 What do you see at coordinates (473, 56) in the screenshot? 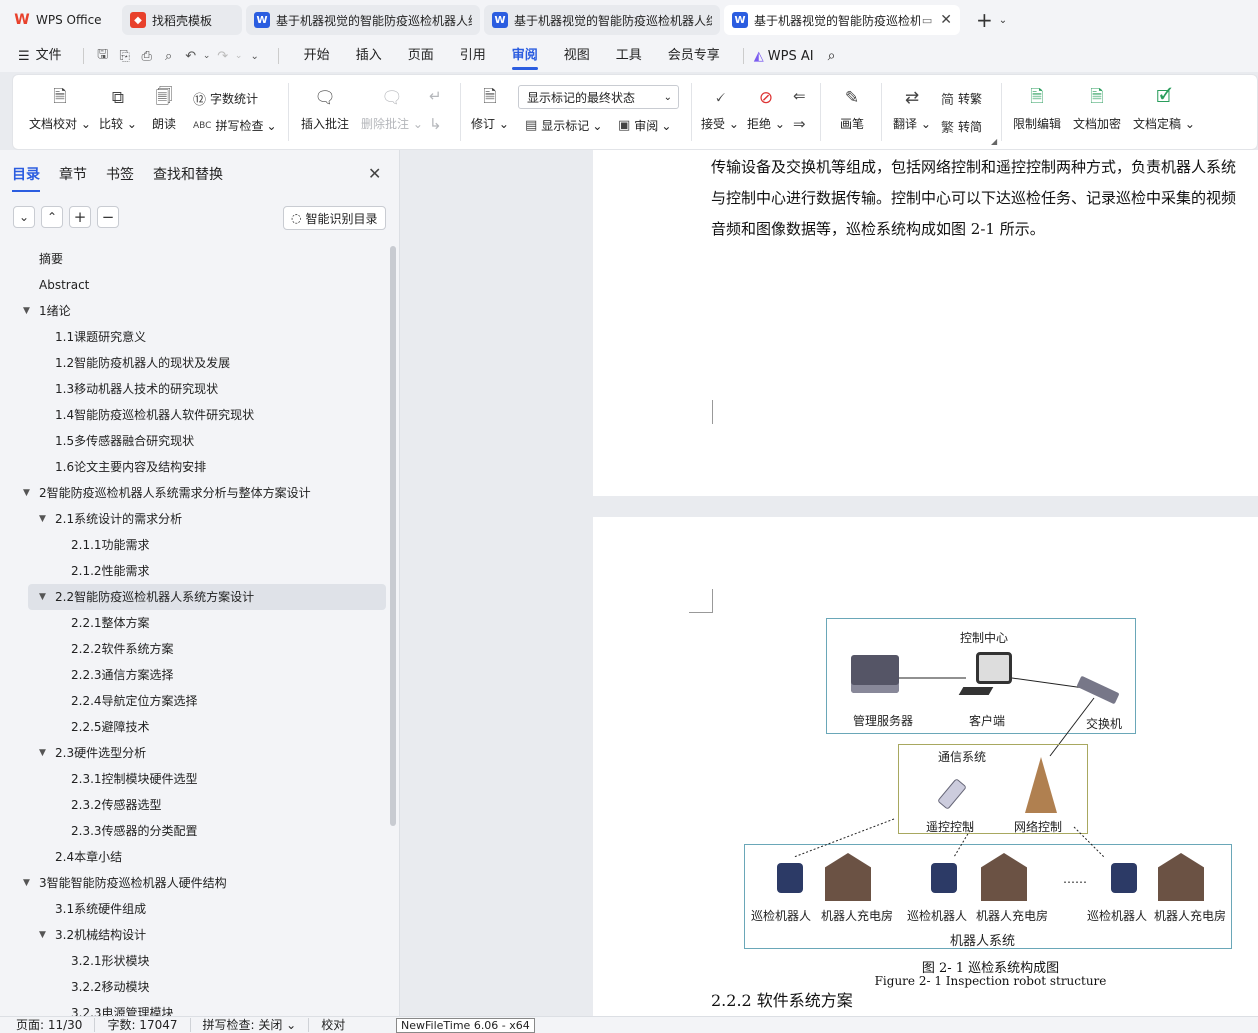
I see `menu-references: 引用` at bounding box center [473, 56].